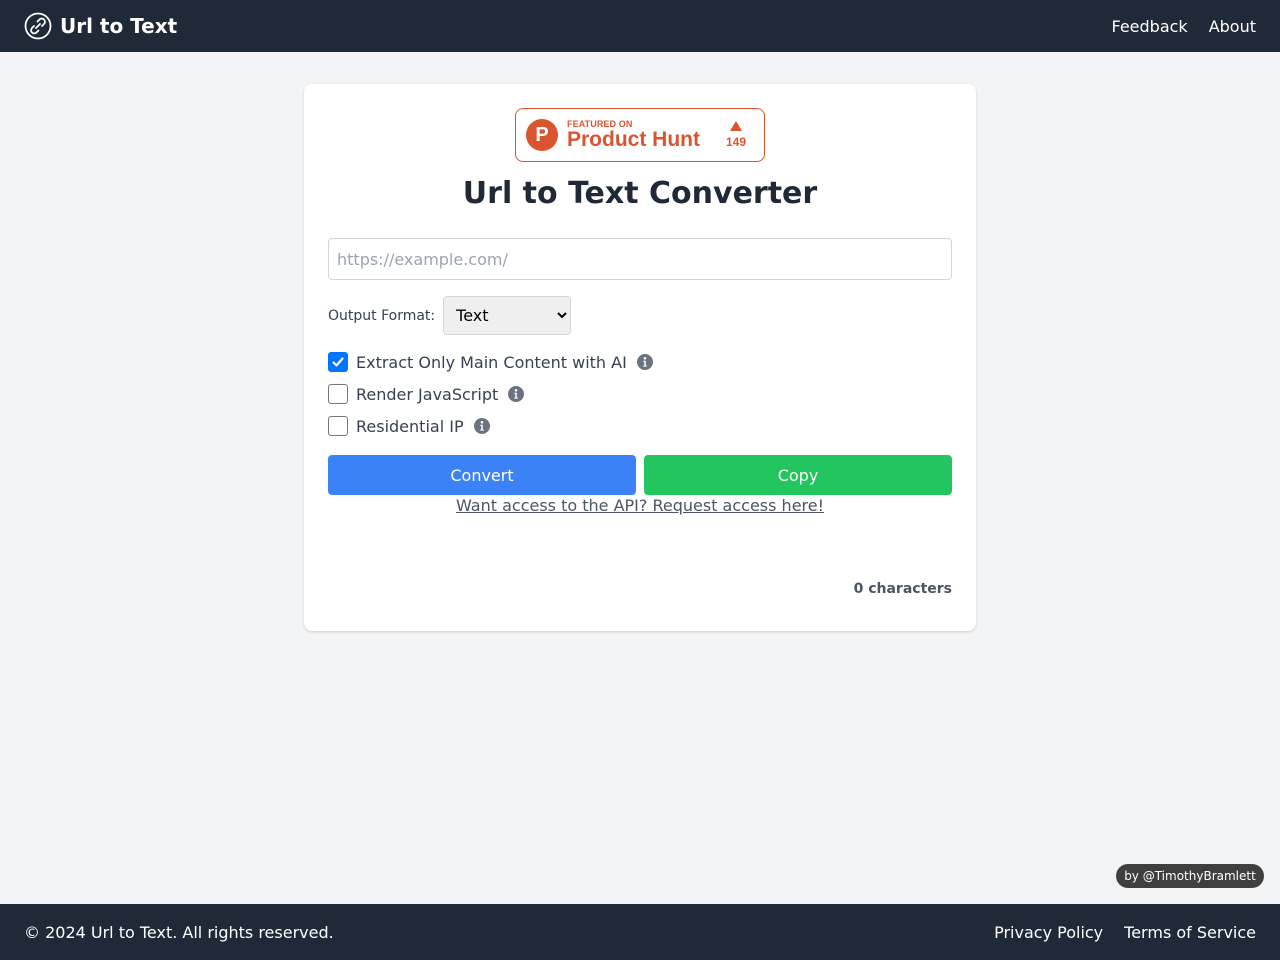 This screenshot has width=1280, height=960. Describe the element at coordinates (902, 589) in the screenshot. I see `character-count: 0 characters` at that location.